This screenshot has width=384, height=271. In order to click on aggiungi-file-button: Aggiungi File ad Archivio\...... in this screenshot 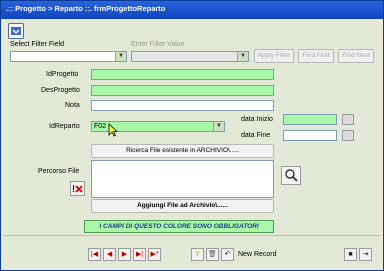, I will do `click(182, 206)`.